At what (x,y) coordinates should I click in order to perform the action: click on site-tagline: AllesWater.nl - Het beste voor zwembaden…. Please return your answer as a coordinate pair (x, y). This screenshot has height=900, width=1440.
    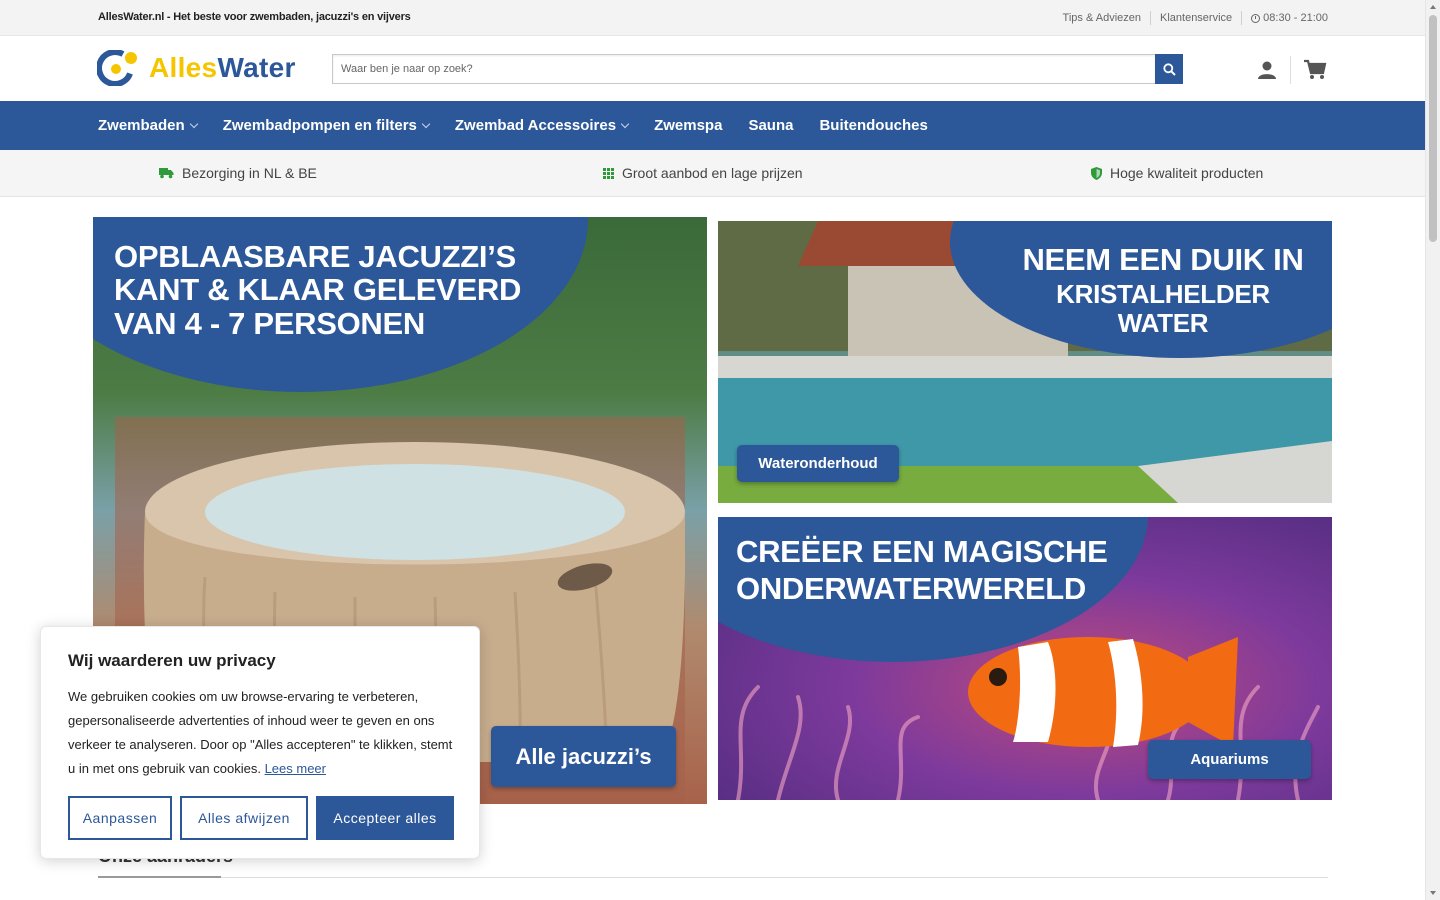
    Looking at the image, I should click on (254, 17).